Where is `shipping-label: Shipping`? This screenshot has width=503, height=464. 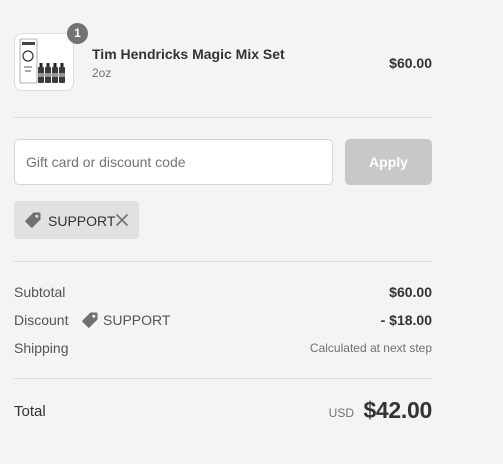 shipping-label: Shipping is located at coordinates (41, 348).